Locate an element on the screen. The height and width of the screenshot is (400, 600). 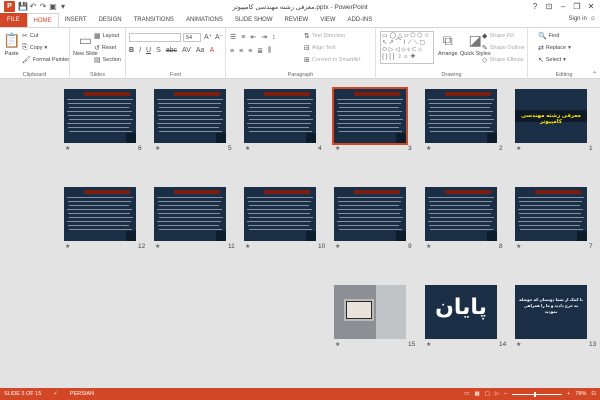
align-text-button: ⊟ Align Text is located at coordinates (320, 48).